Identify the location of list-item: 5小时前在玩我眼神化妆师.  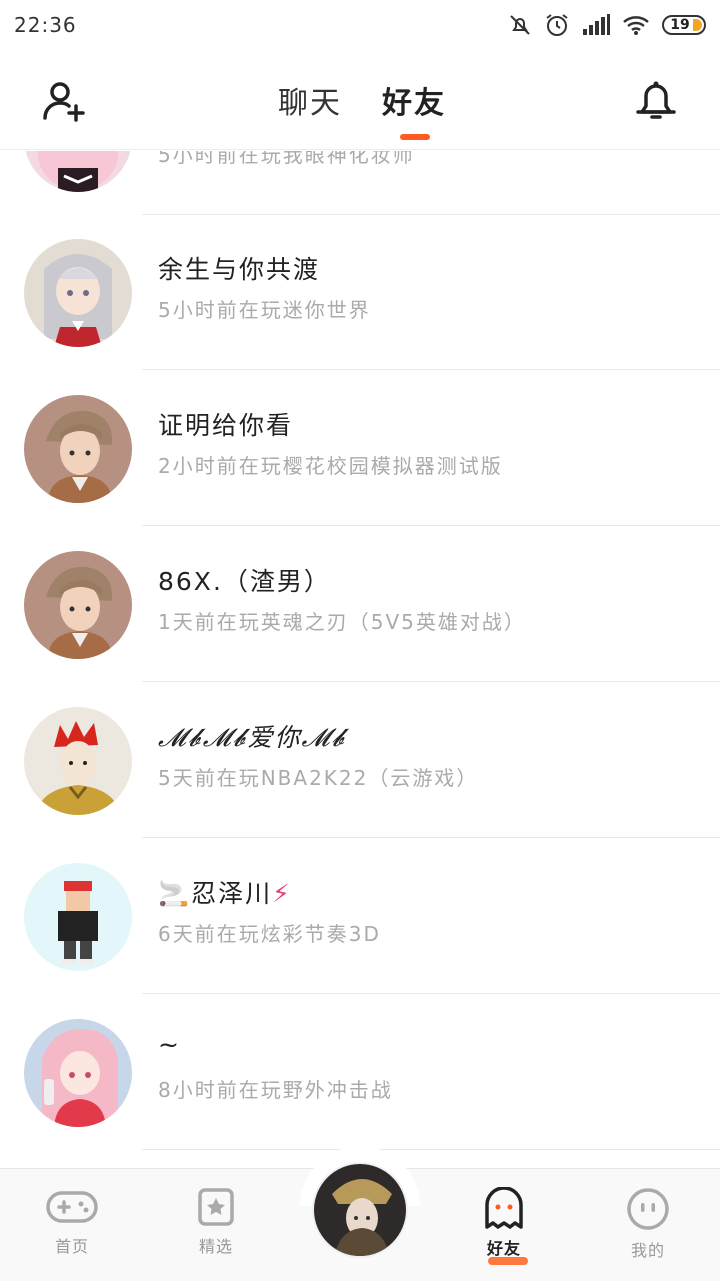
(360, 183).